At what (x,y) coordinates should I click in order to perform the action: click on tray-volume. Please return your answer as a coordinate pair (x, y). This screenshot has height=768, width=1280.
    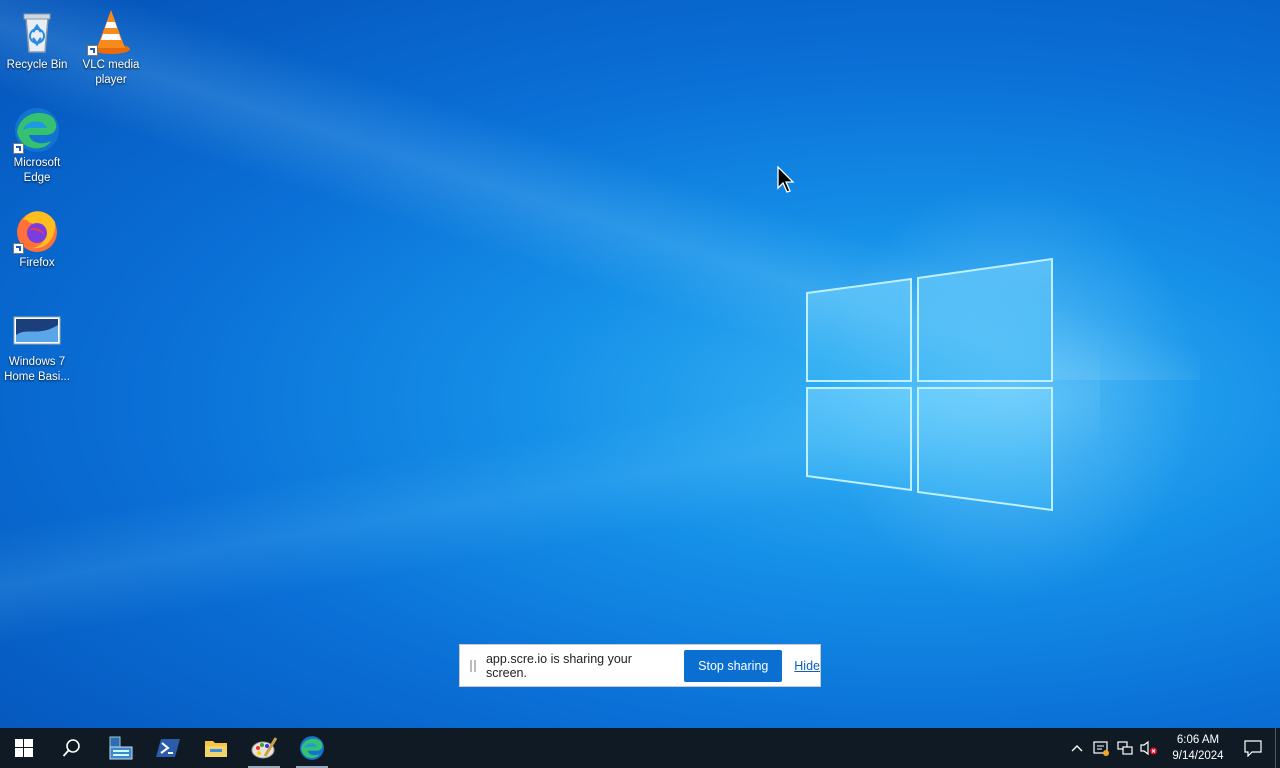
    Looking at the image, I should click on (1149, 748).